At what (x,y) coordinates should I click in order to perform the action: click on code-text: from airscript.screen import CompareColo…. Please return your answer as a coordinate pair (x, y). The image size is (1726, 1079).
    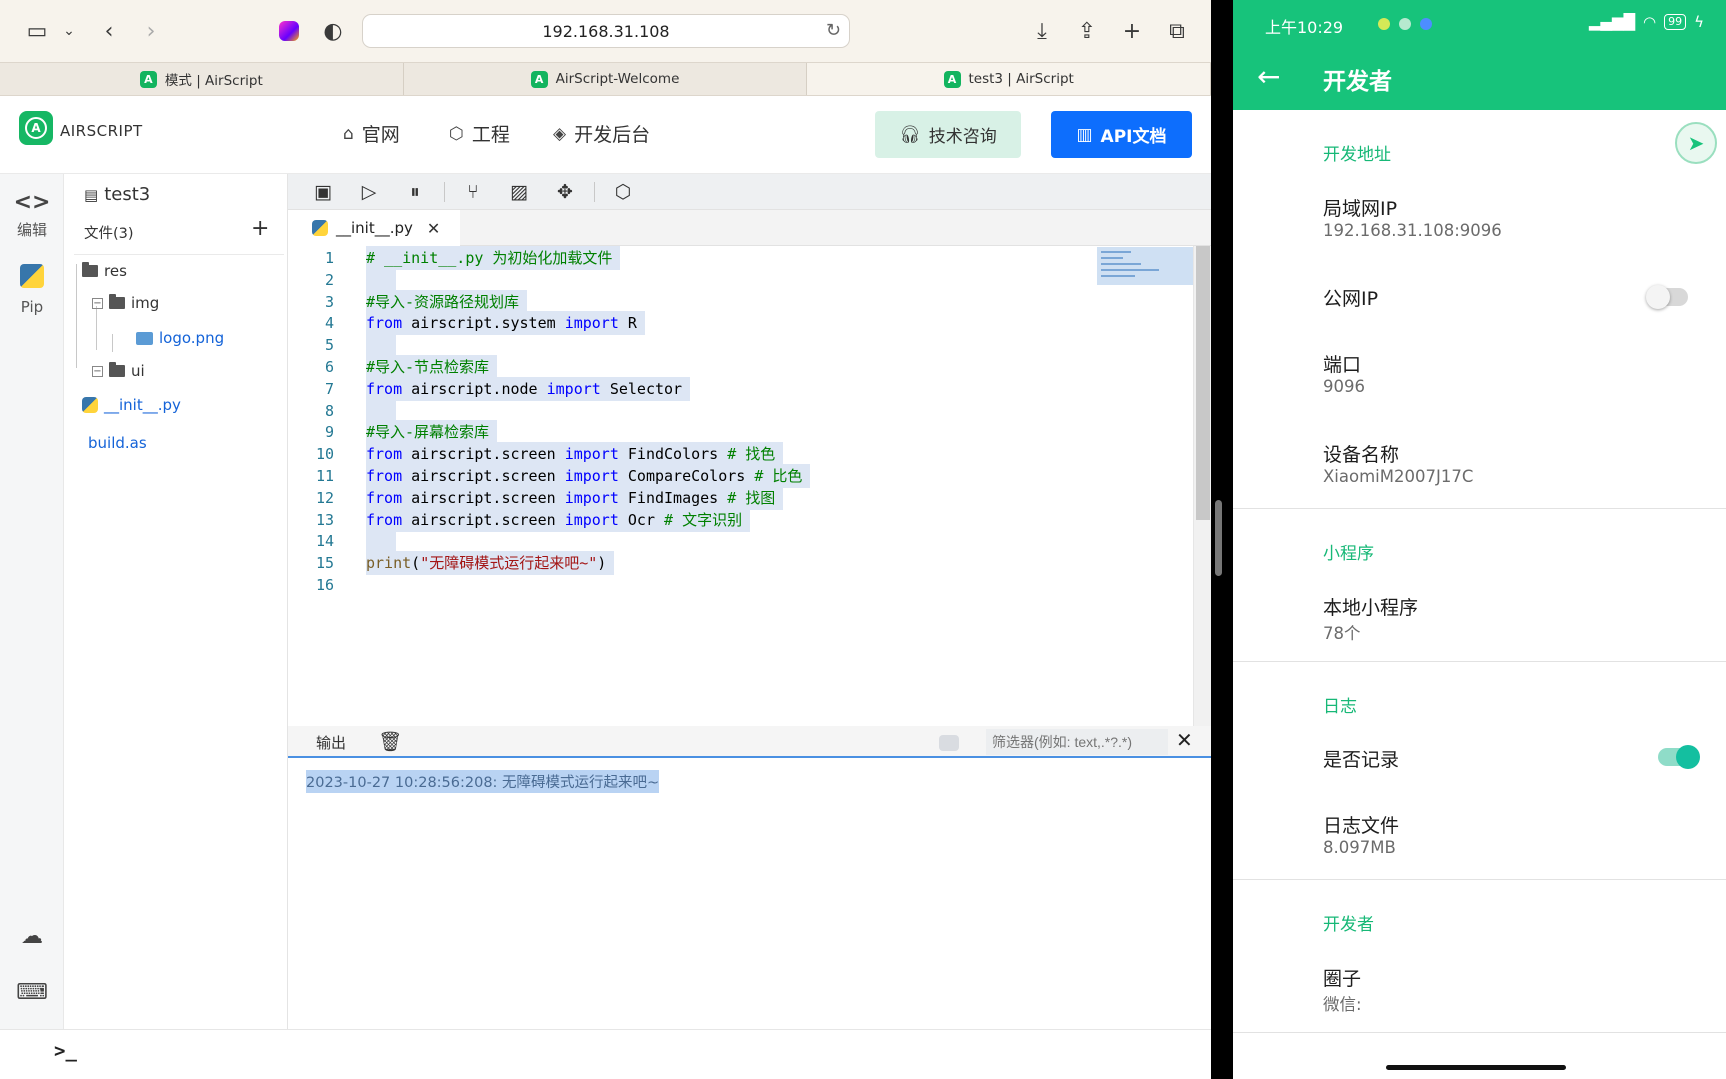
    Looking at the image, I should click on (588, 476).